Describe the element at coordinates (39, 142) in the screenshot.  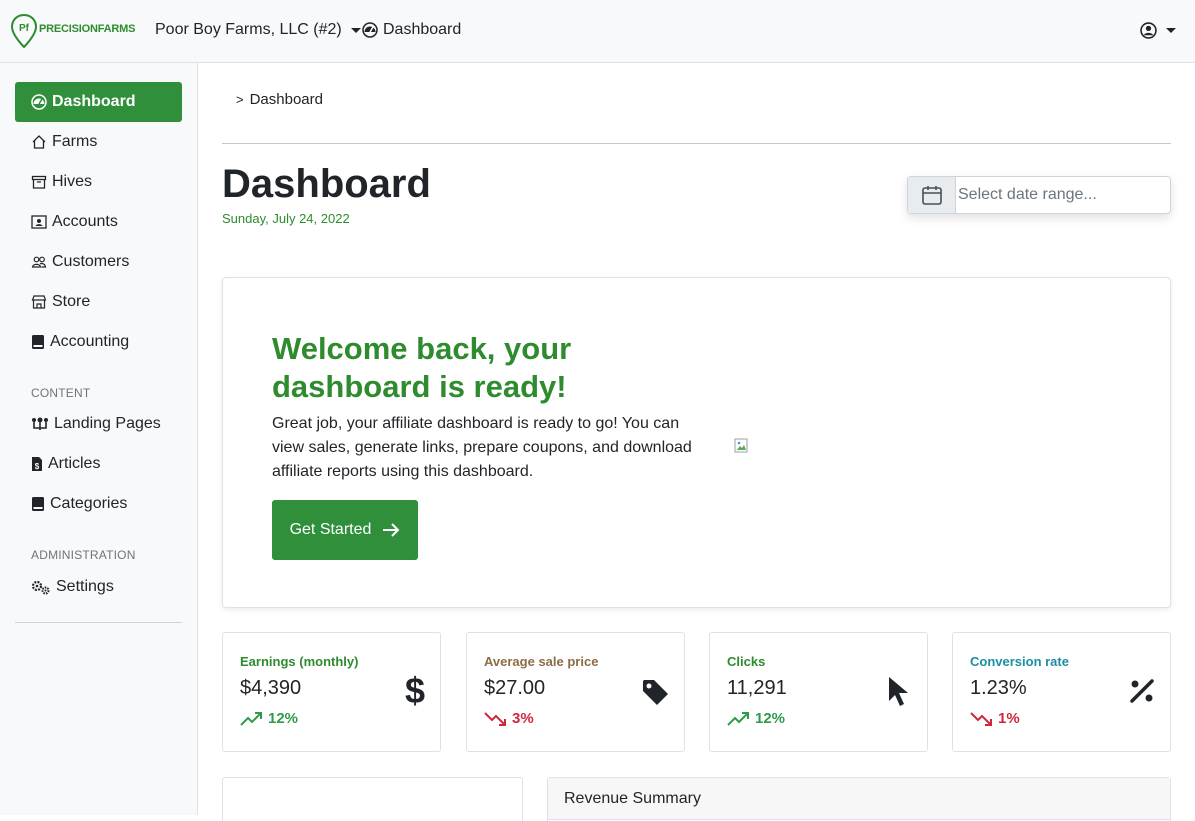
I see `house-icon` at that location.